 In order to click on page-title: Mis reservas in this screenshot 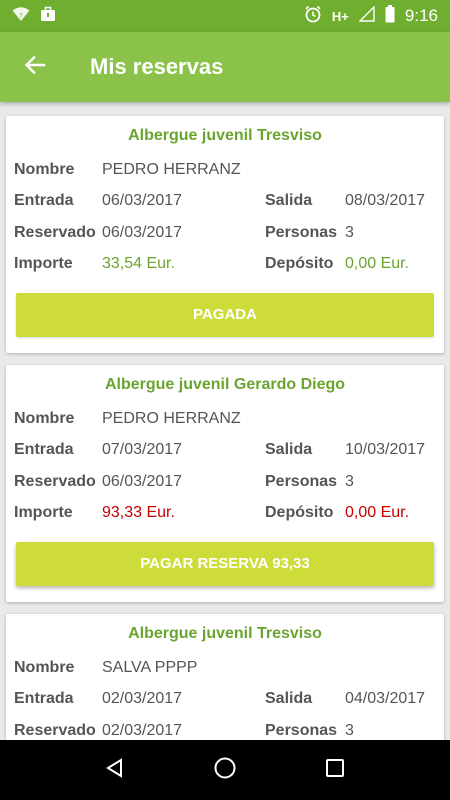, I will do `click(157, 66)`.